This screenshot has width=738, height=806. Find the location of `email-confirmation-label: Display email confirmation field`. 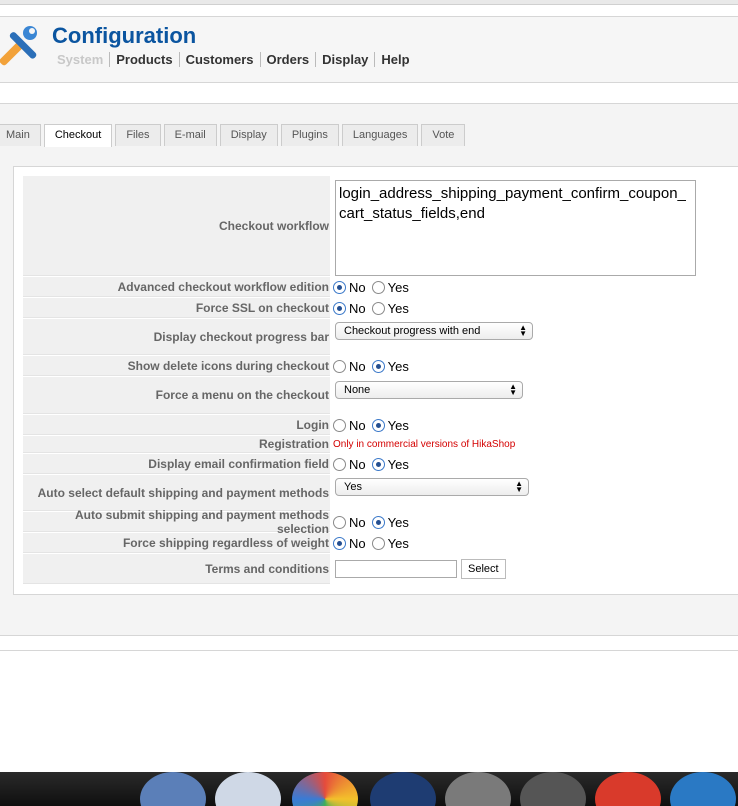

email-confirmation-label: Display email confirmation field is located at coordinates (176, 464).